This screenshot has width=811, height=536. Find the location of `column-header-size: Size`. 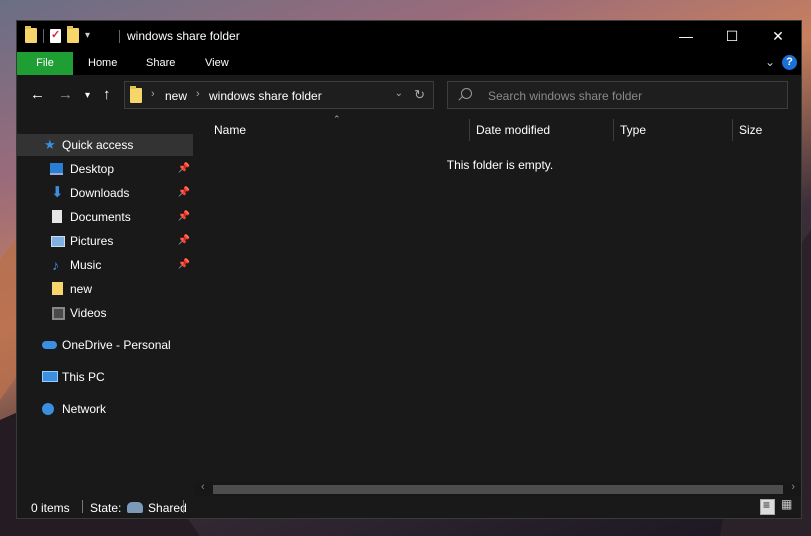

column-header-size: Size is located at coordinates (750, 130).